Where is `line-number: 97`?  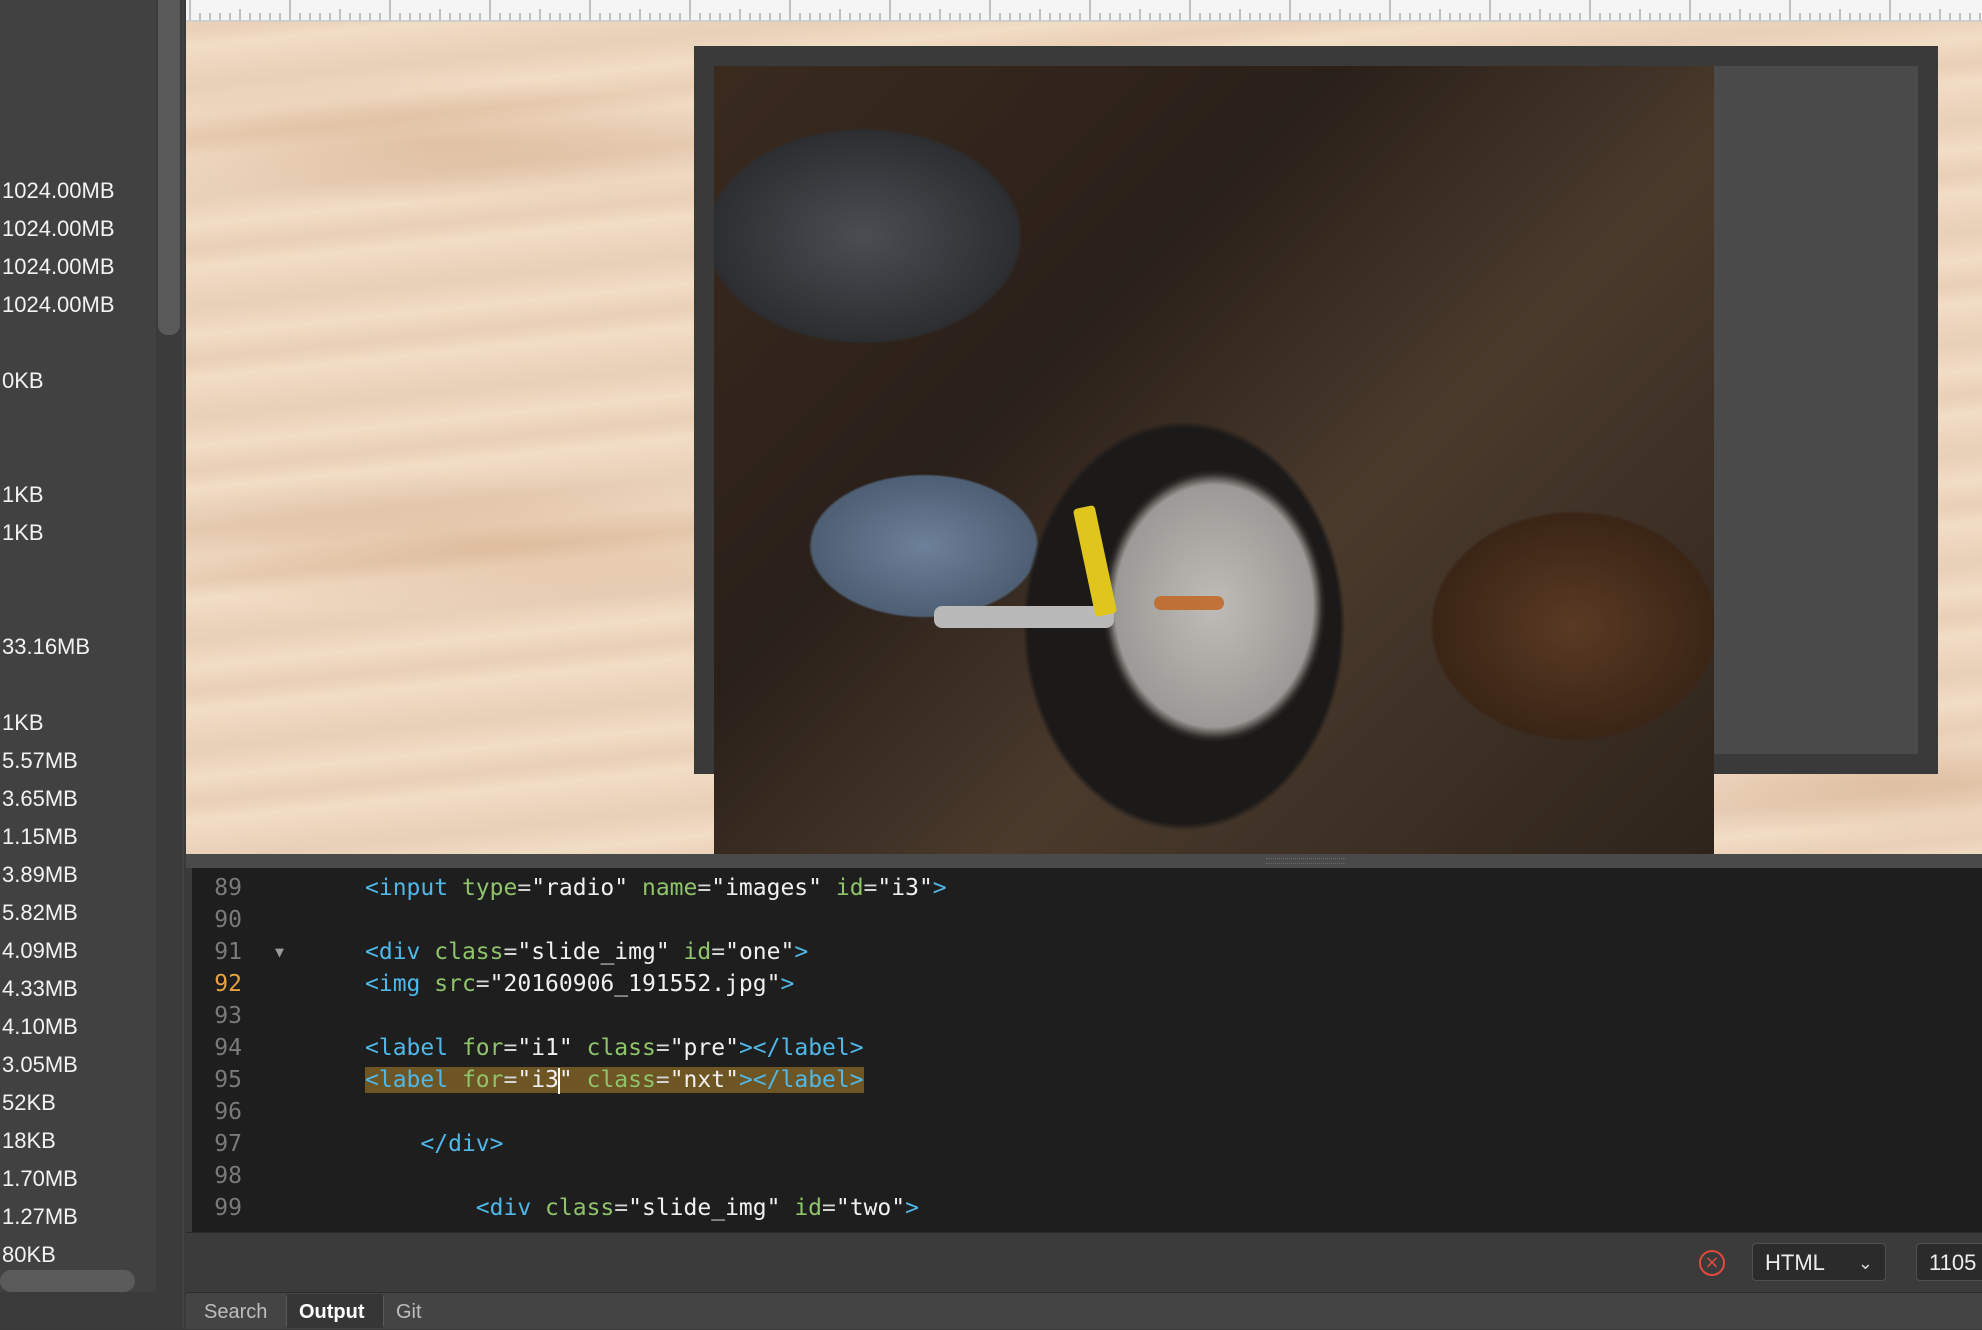
line-number: 97 is located at coordinates (228, 1144).